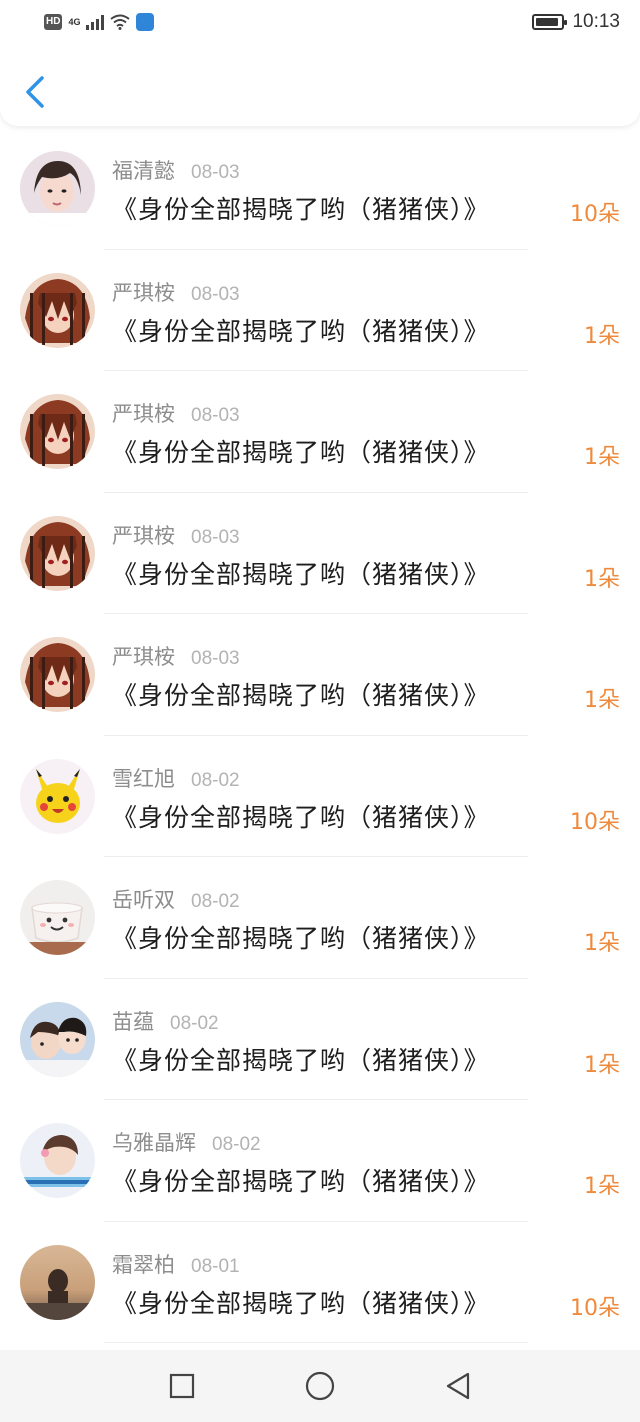 Image resolution: width=640 pixels, height=1422 pixels. What do you see at coordinates (320, 918) in the screenshot?
I see `list-item: 岳听双 08-02 《身份全部揭晓了哟（猪猪侠）》 1朵` at bounding box center [320, 918].